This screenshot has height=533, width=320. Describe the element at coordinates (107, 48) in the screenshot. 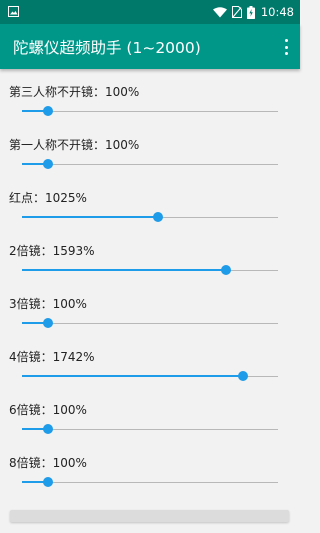

I see `app-title: 陀螺仪超频助手 (1~2000)` at that location.